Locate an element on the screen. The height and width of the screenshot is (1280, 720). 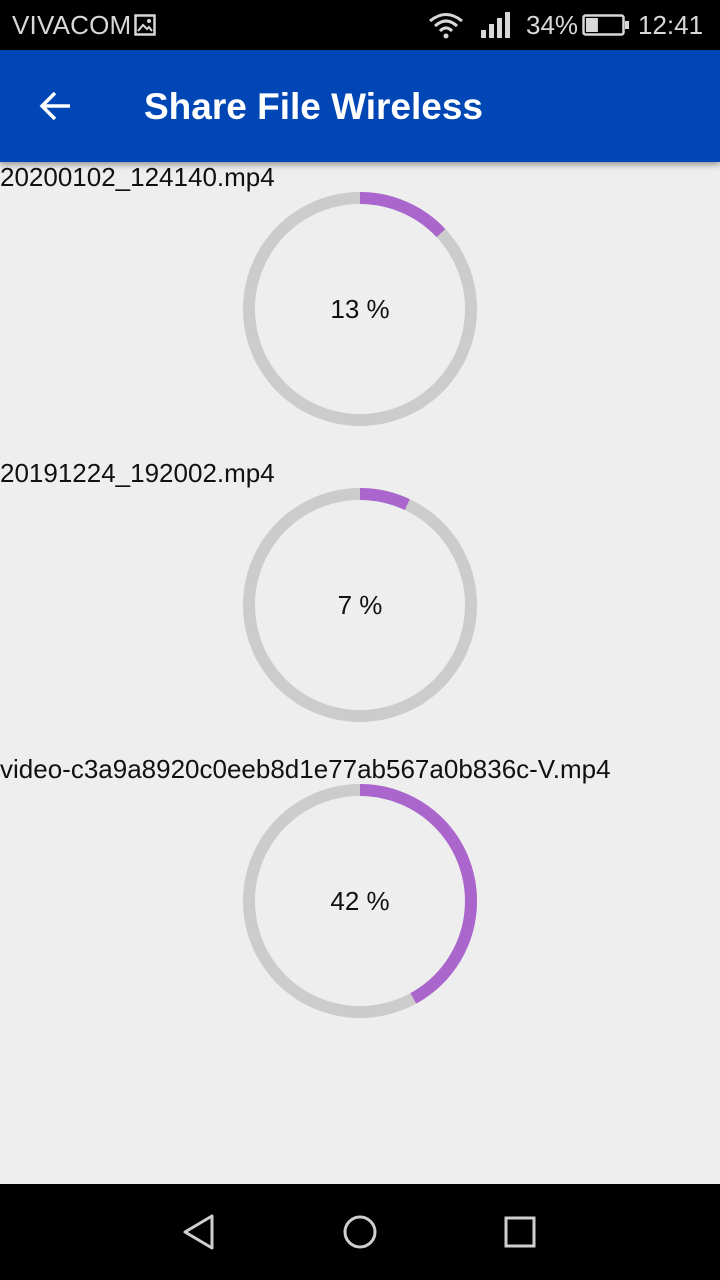
file-name: 20191224_192002.mp4 is located at coordinates (137, 473).